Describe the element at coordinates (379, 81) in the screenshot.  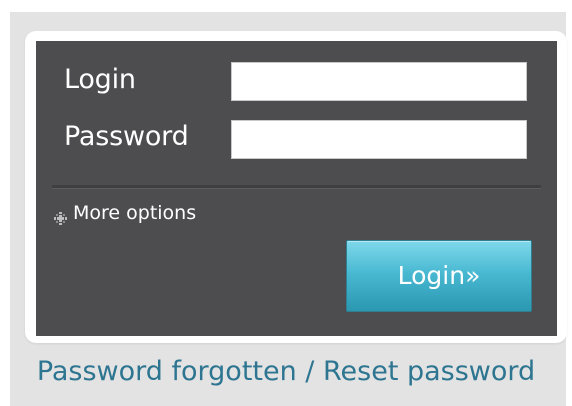
I see `login-input` at that location.